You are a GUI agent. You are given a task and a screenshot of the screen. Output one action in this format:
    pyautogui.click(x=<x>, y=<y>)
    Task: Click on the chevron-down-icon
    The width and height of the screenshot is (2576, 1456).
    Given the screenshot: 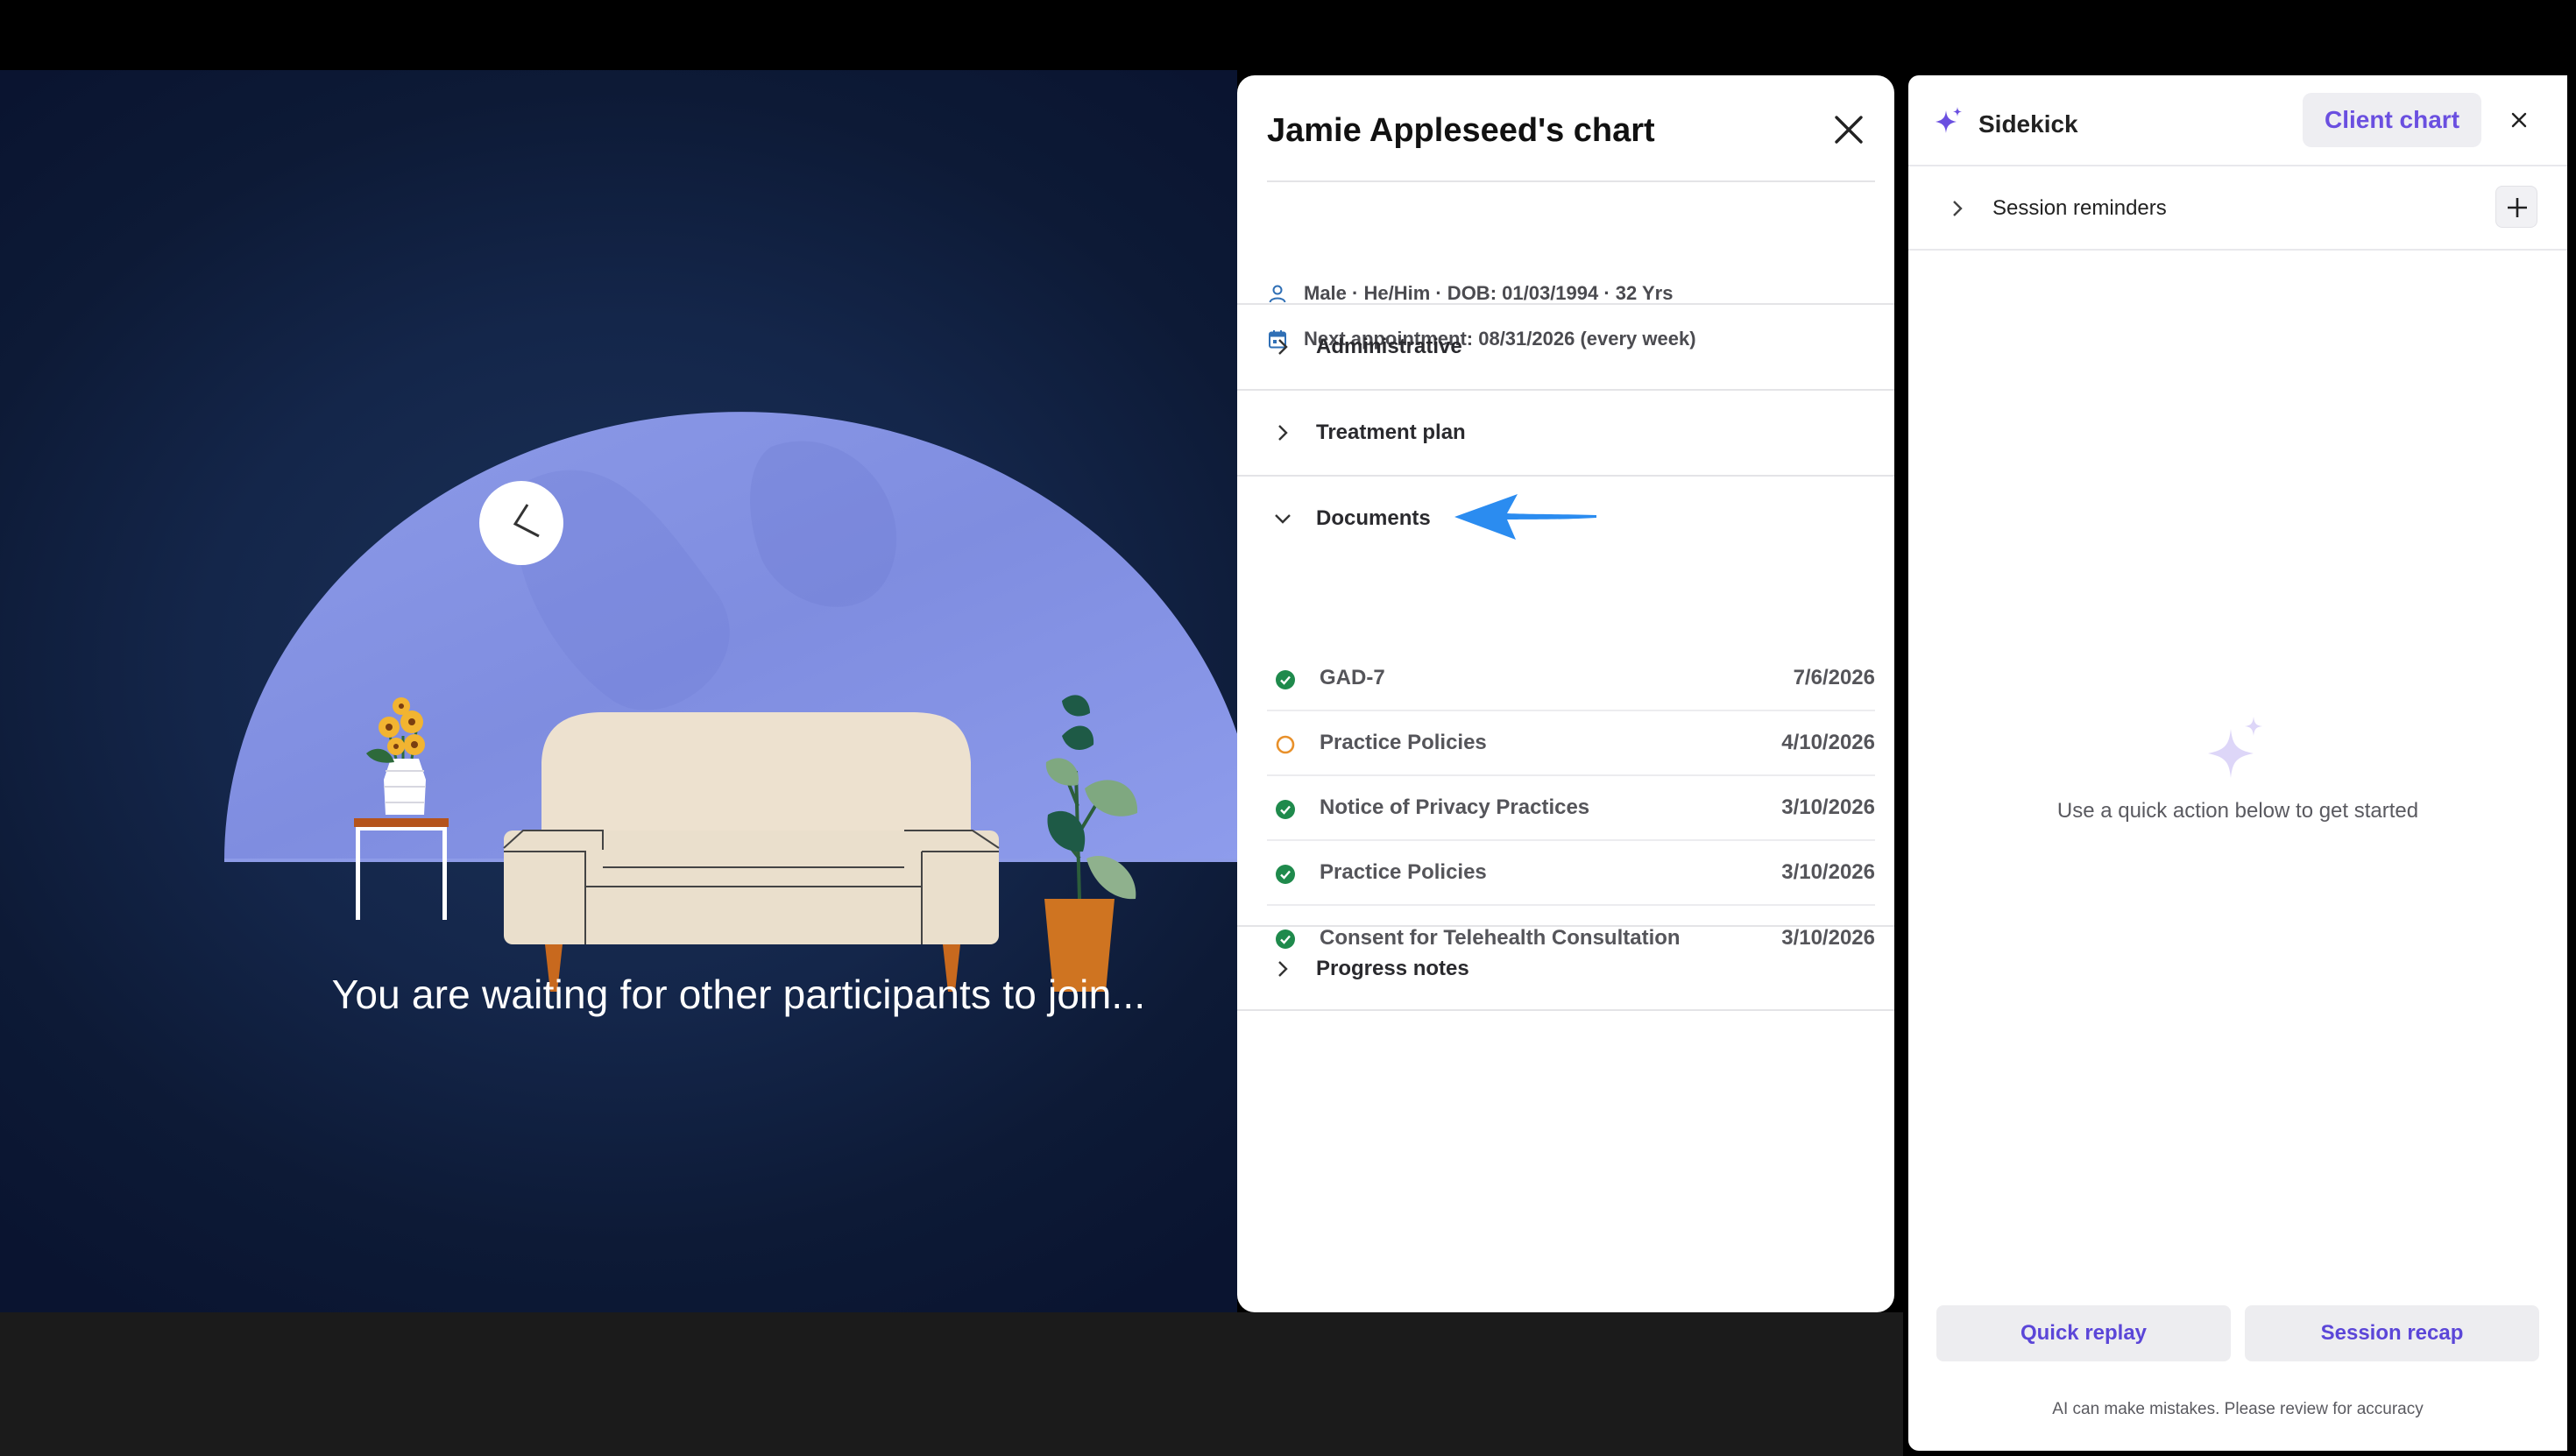 What is the action you would take?
    pyautogui.click(x=1283, y=519)
    